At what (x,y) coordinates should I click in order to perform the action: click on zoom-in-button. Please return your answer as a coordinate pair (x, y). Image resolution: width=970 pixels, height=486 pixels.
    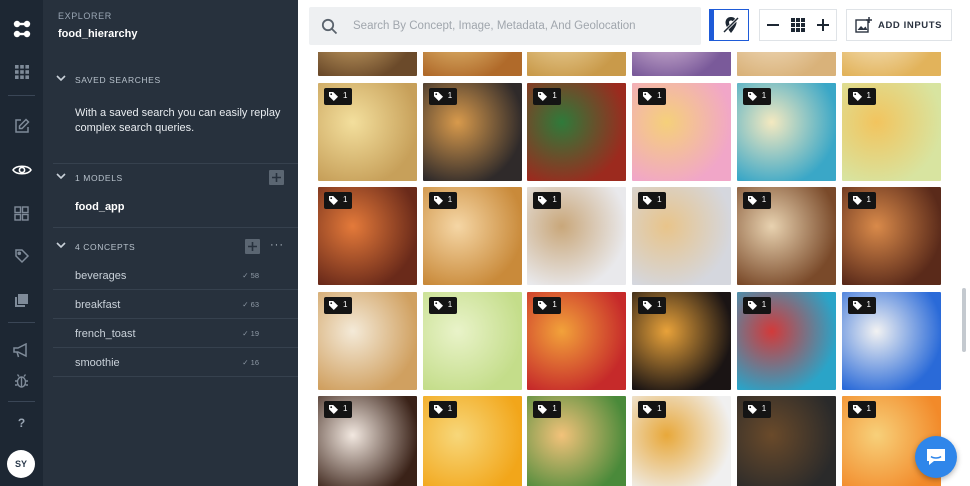
    Looking at the image, I should click on (823, 25).